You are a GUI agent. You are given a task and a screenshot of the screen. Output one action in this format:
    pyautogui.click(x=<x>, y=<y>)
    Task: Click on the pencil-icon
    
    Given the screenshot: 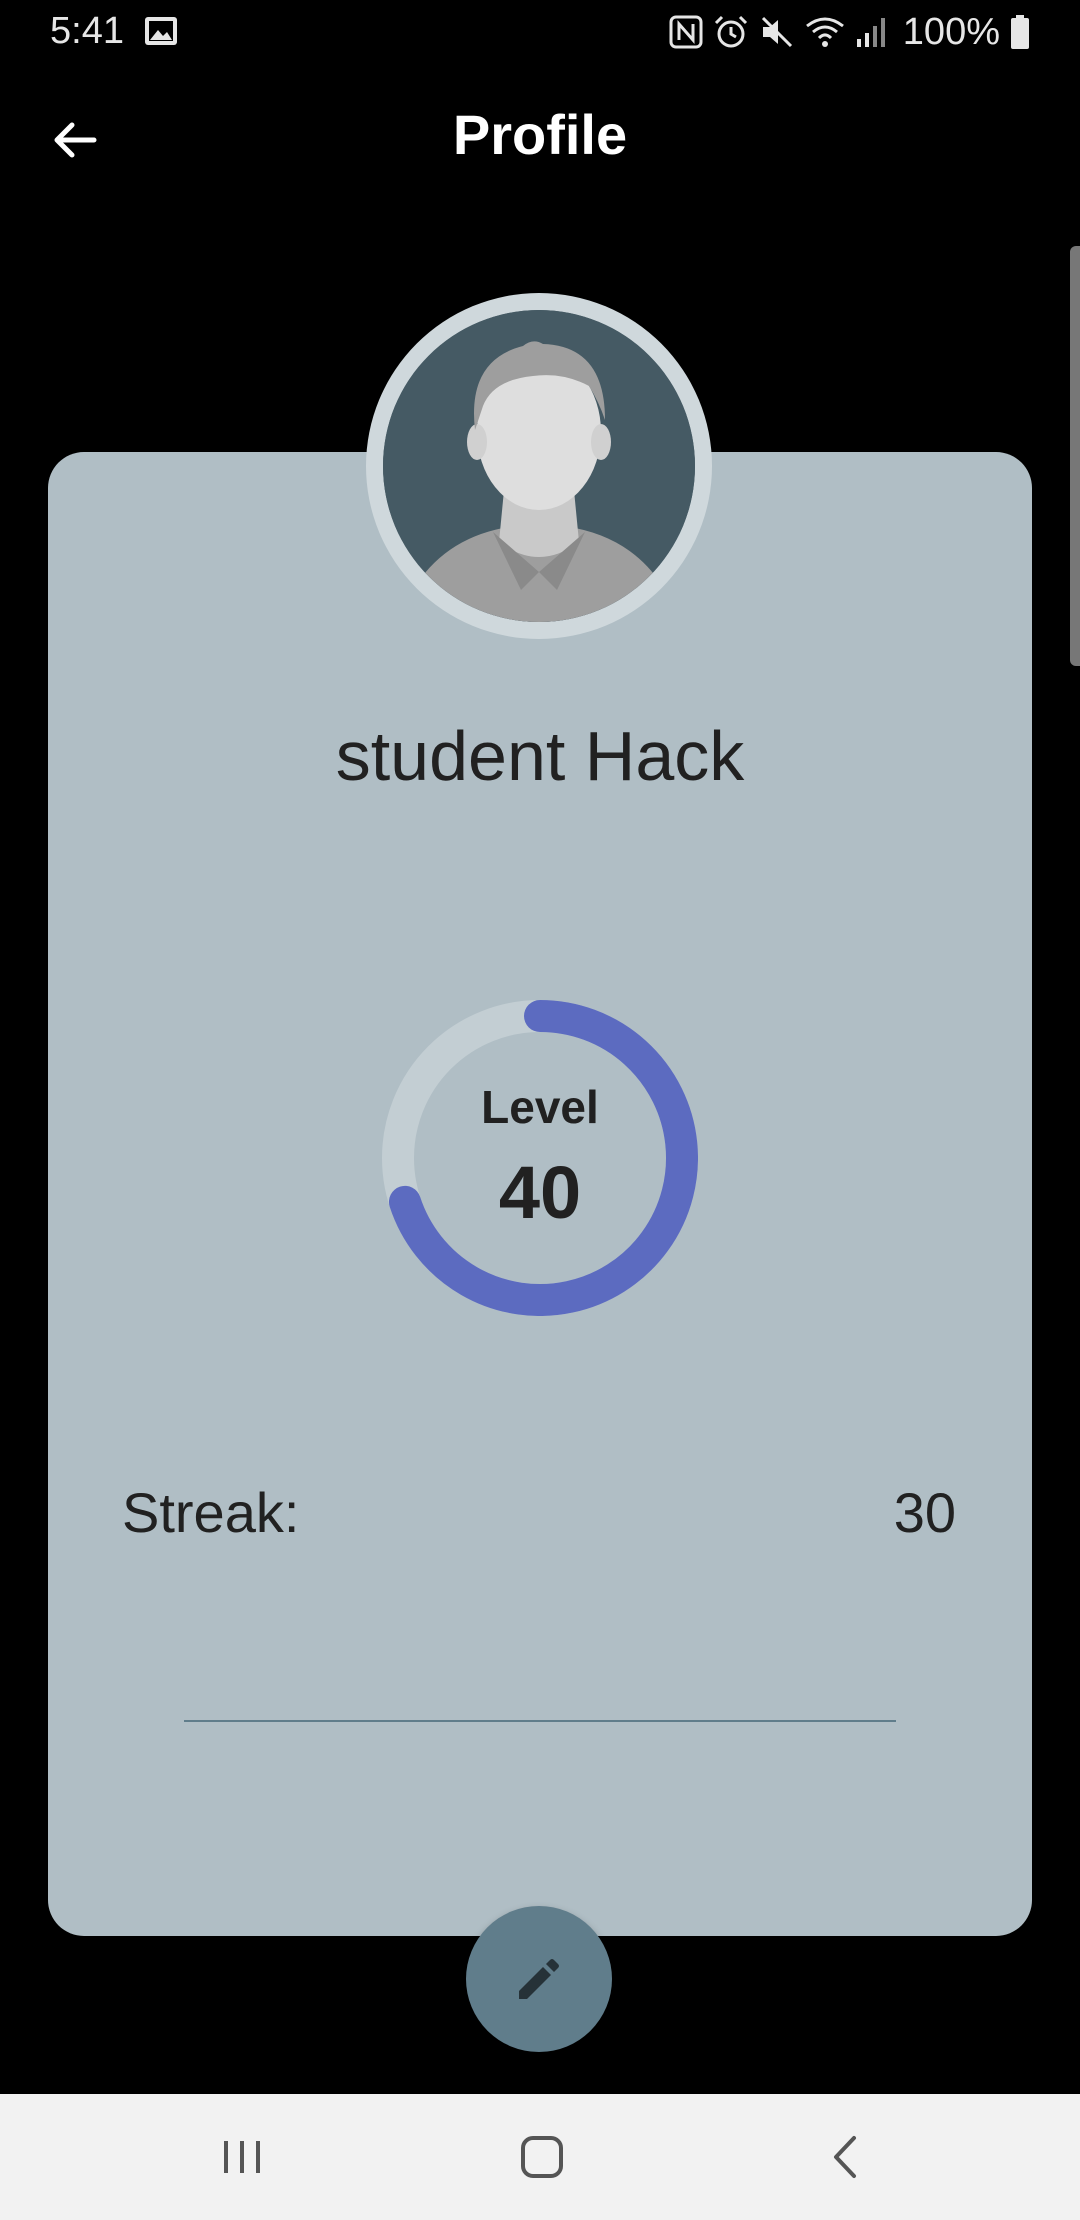 What is the action you would take?
    pyautogui.click(x=539, y=1979)
    